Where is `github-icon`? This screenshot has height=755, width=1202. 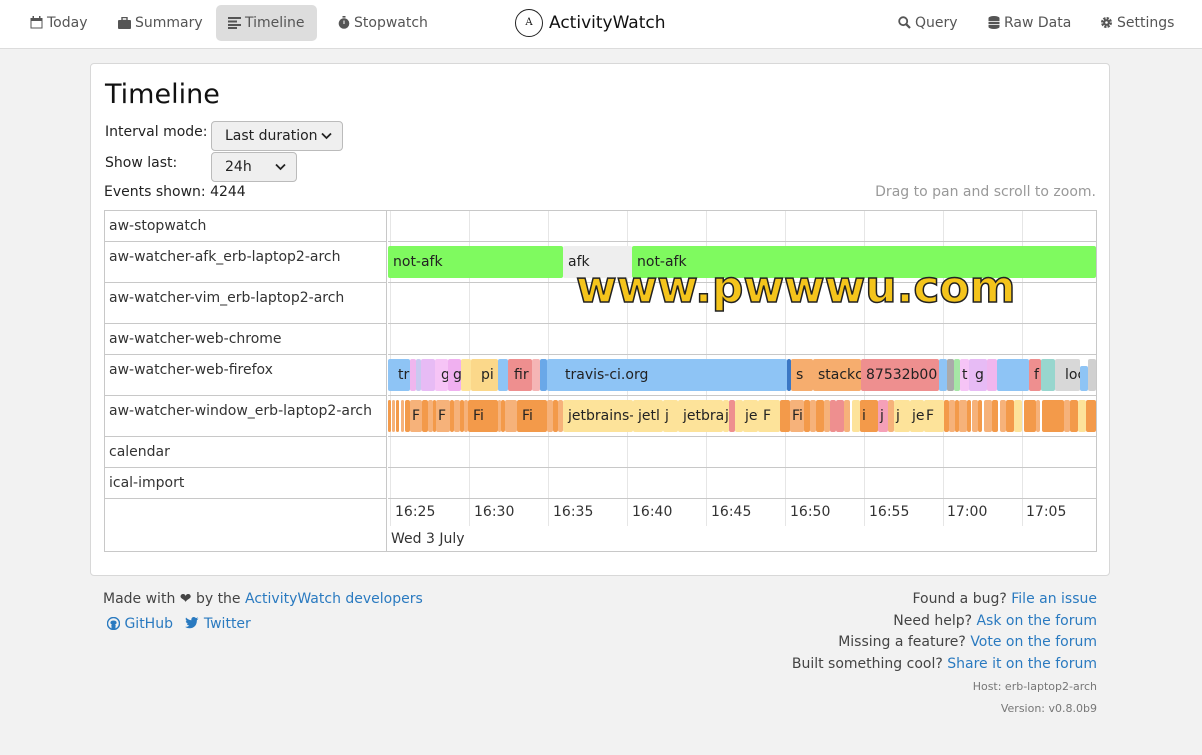
github-icon is located at coordinates (113, 623).